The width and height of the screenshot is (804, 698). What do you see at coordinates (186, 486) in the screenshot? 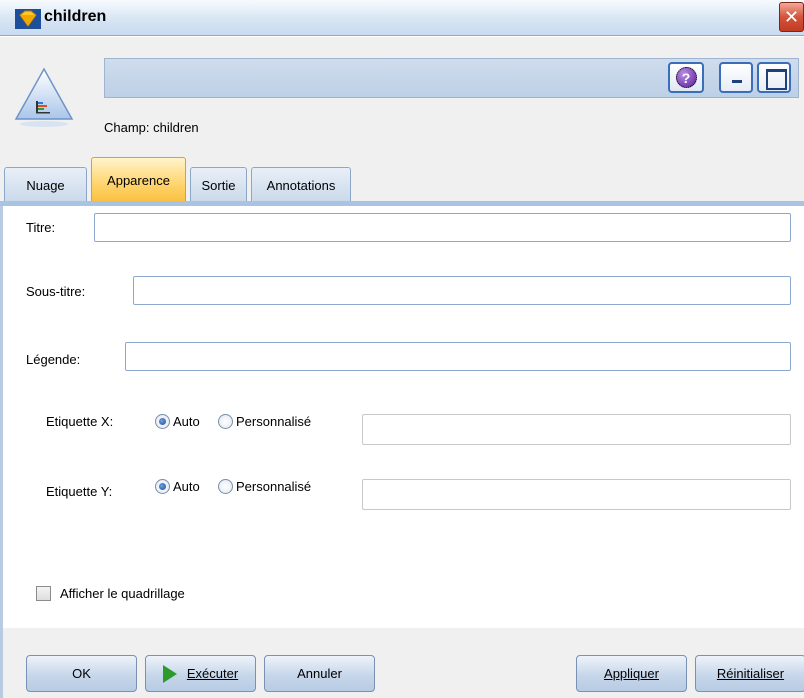
I see `y-auto-label: Auto` at bounding box center [186, 486].